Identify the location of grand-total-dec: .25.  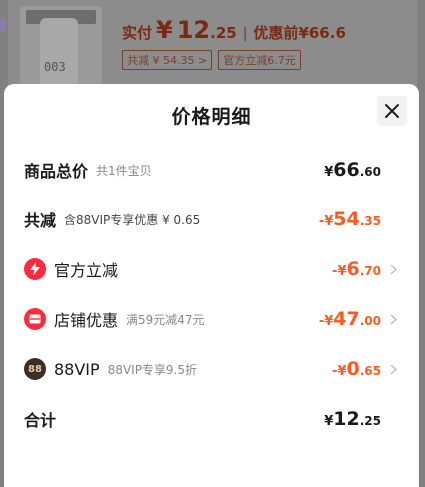
(370, 421).